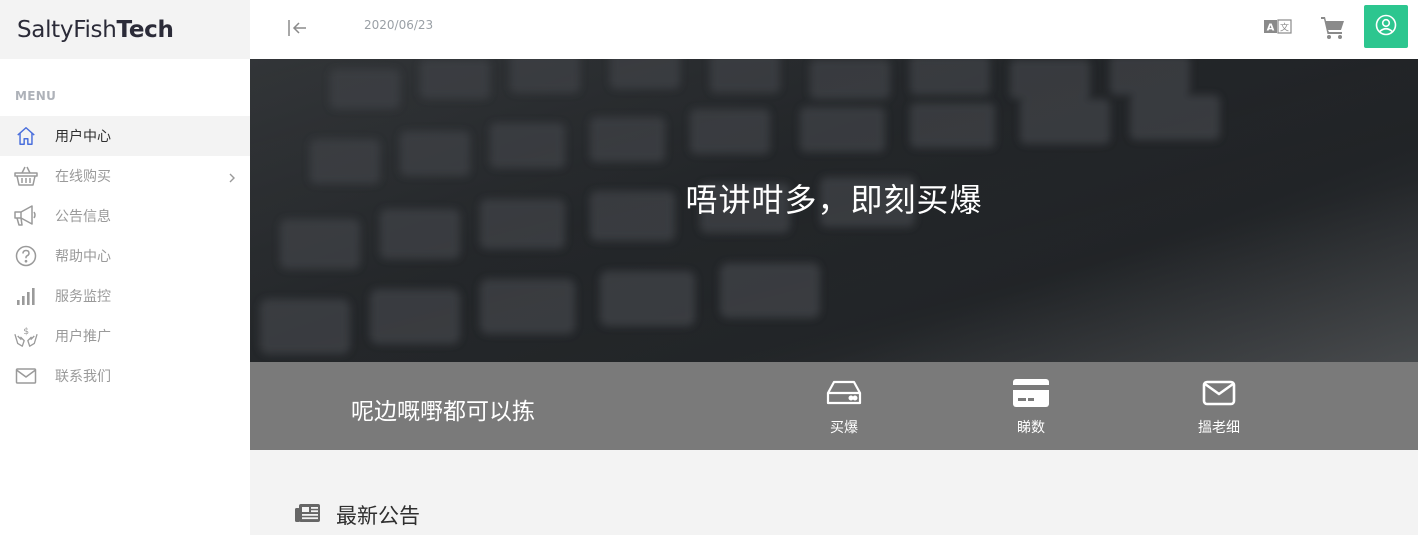 This screenshot has height=535, width=1418. I want to click on sidebar-item-label: 公告信息, so click(83, 217).